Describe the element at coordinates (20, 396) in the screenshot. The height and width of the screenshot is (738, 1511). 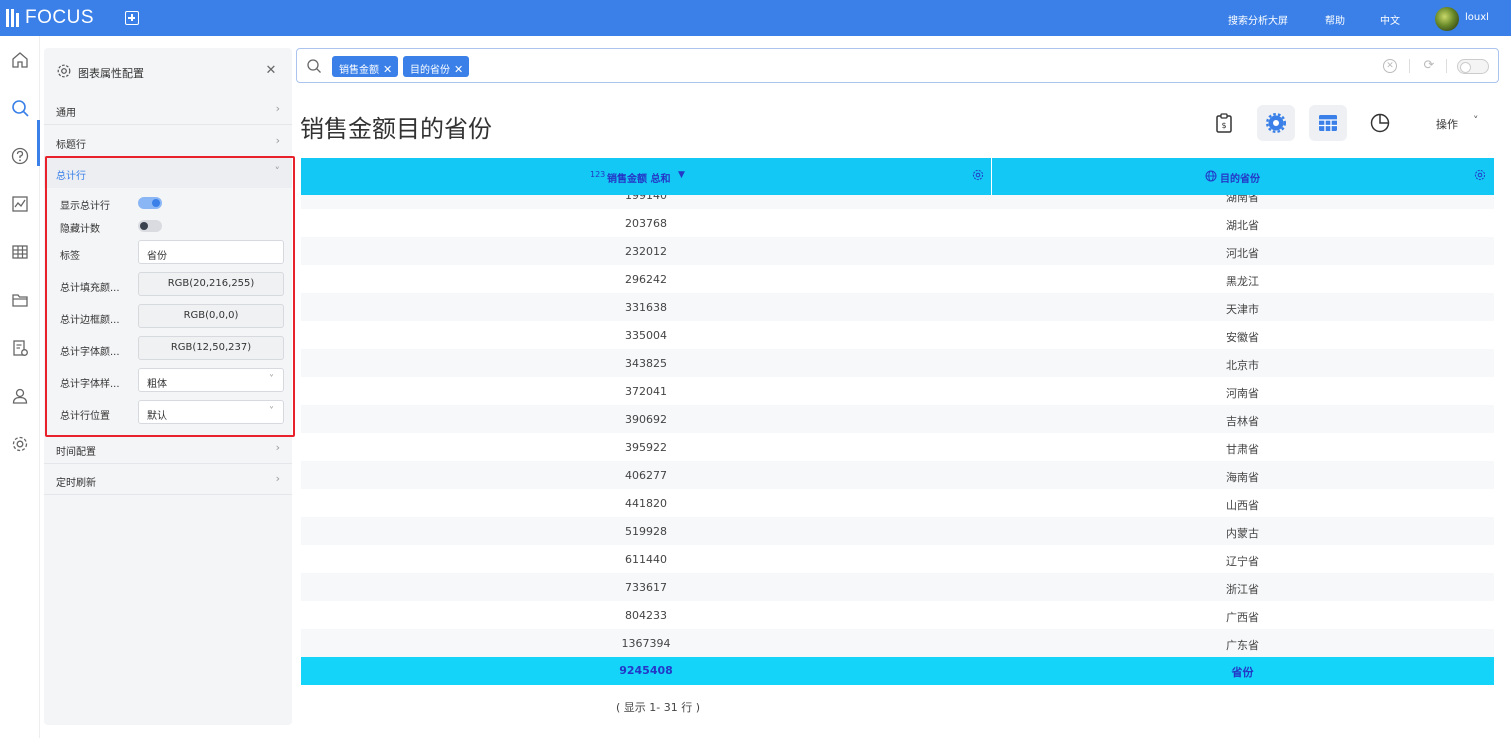
I see `user-icon` at that location.